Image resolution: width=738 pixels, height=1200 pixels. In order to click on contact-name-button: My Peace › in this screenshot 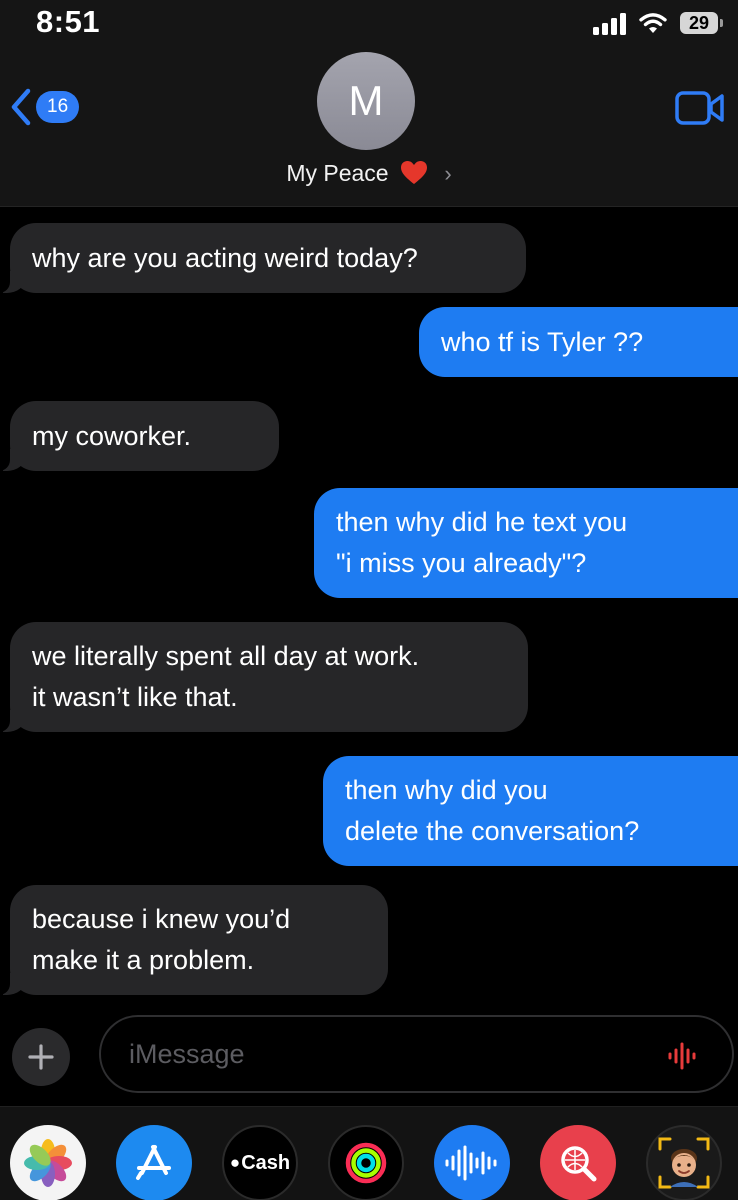, I will do `click(369, 176)`.